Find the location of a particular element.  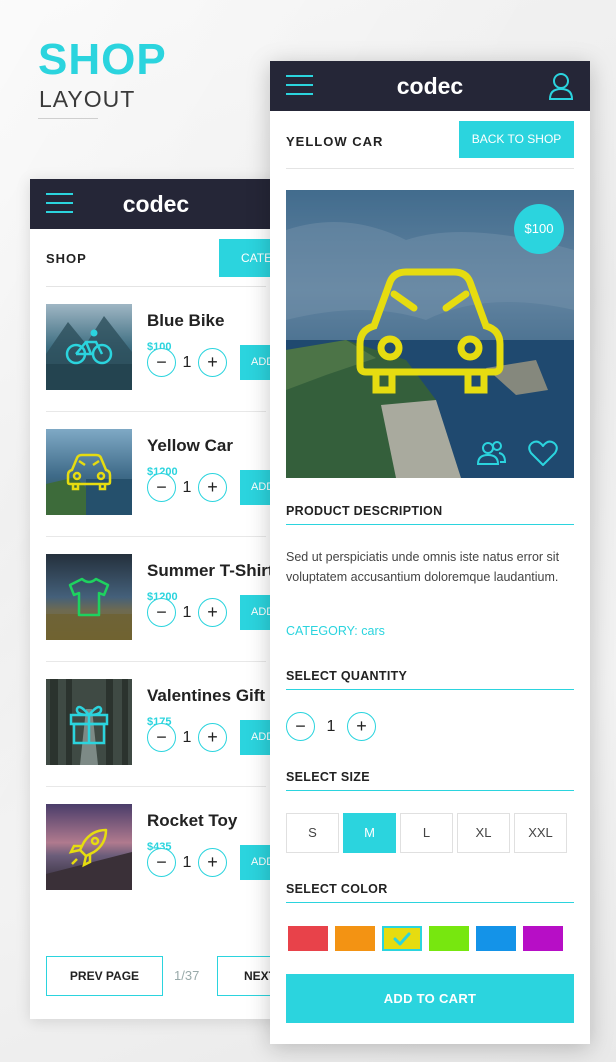

product-name: Blue Bike is located at coordinates (185, 321).